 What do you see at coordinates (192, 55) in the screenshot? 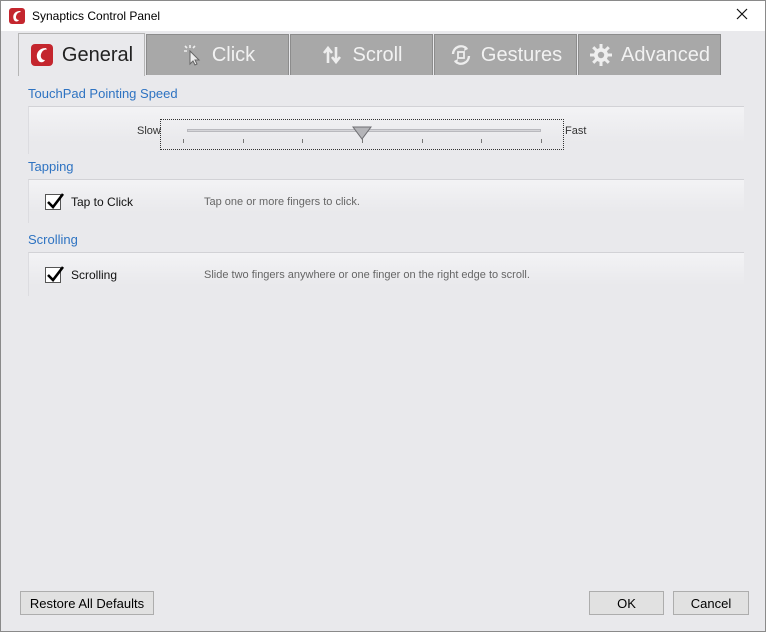
I see `cursor-click-icon` at bounding box center [192, 55].